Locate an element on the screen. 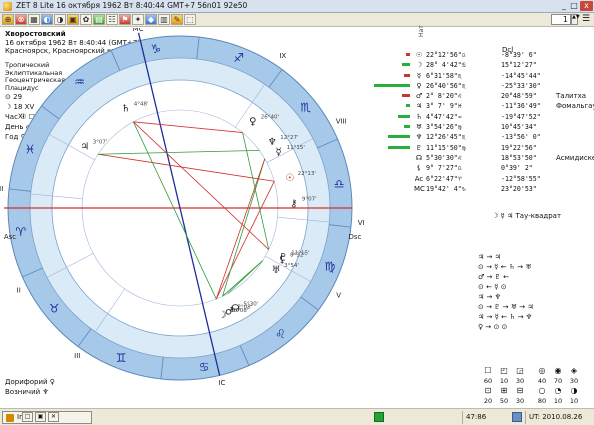  house-label: V is located at coordinates (338, 295).